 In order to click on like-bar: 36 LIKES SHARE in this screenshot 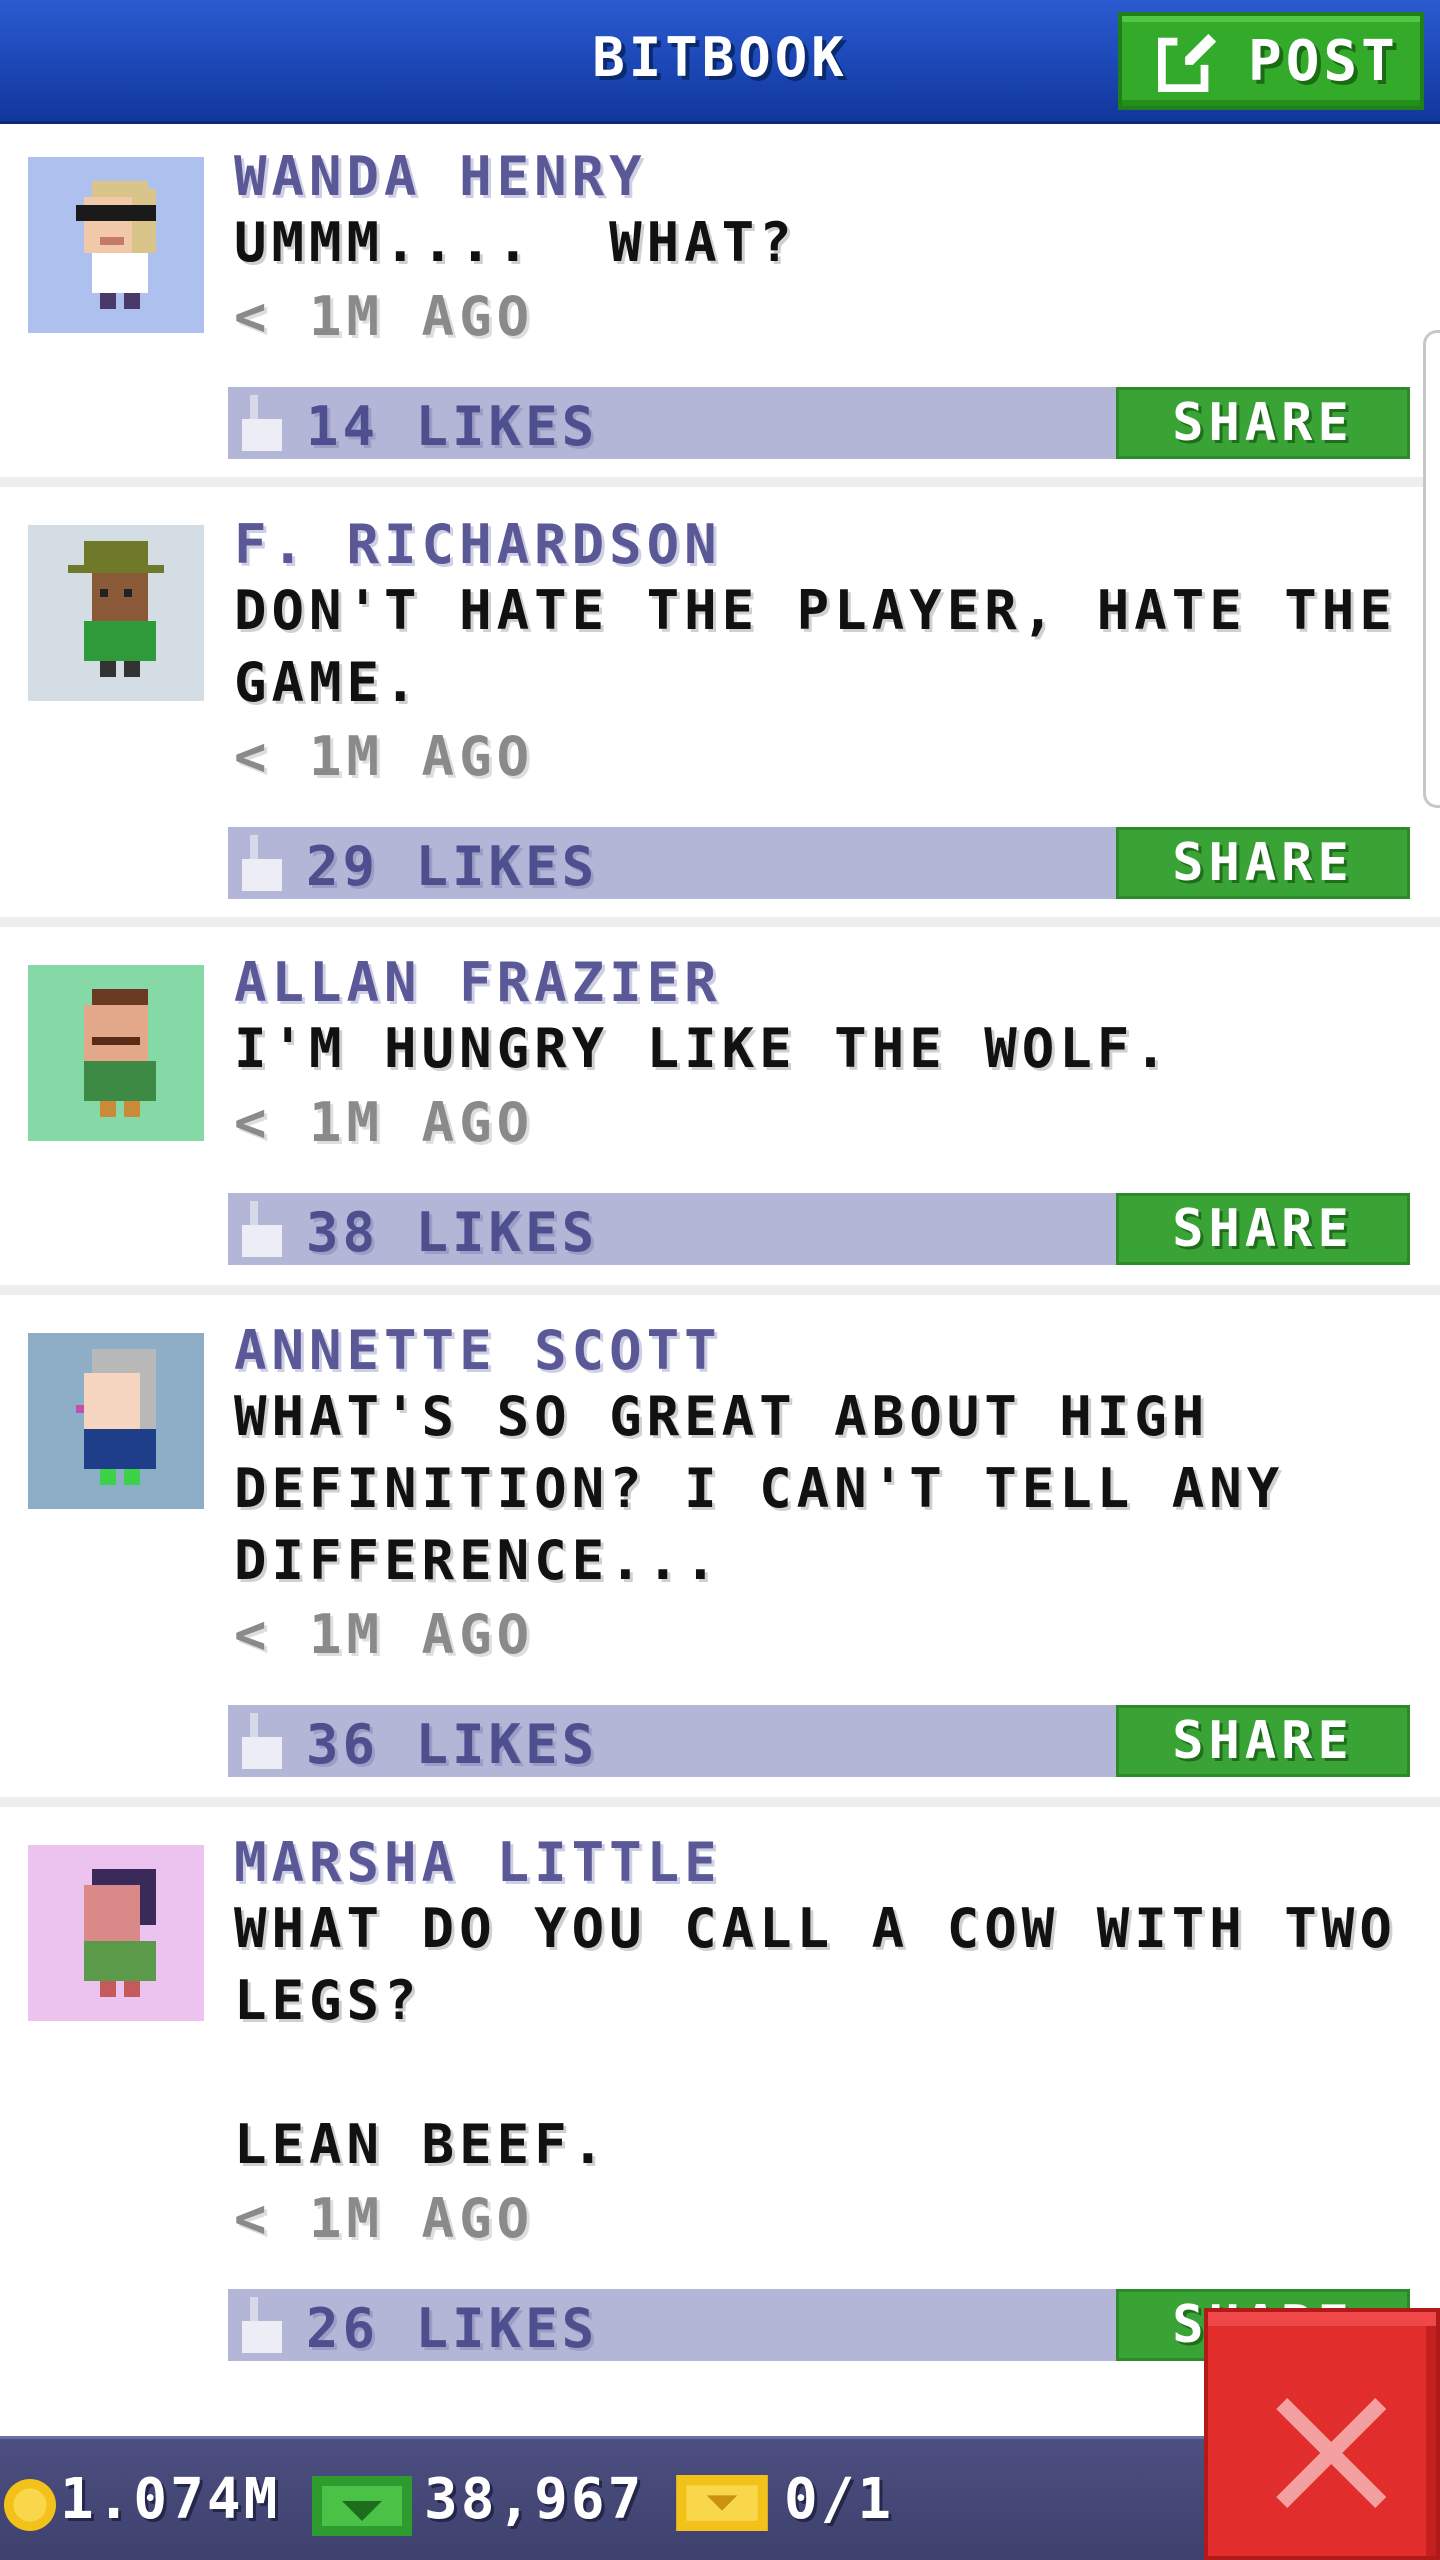, I will do `click(819, 1741)`.